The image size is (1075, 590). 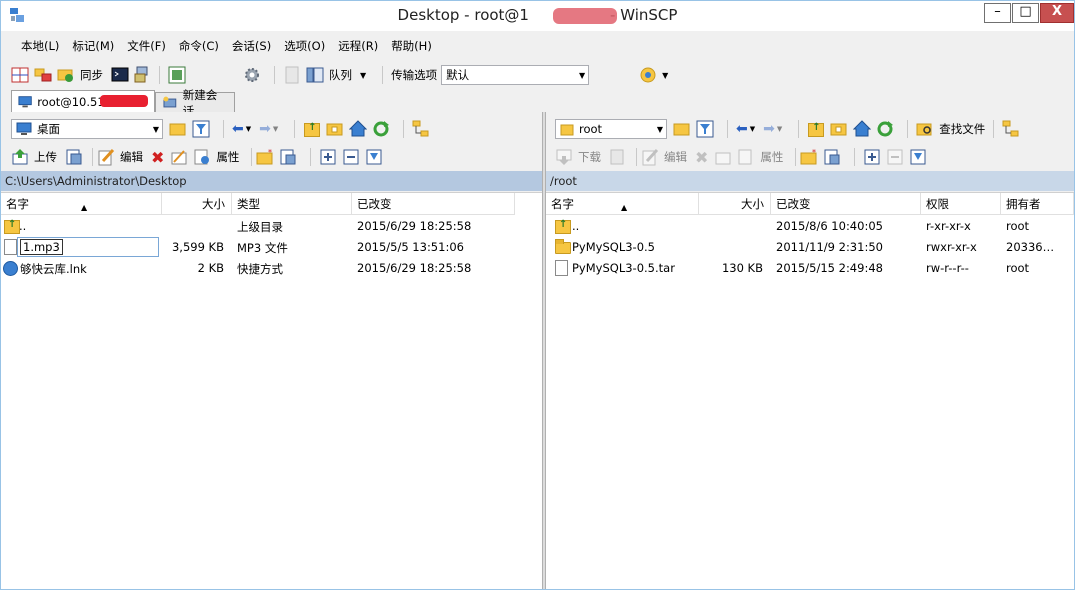 What do you see at coordinates (91, 46) in the screenshot?
I see `menu-mark: 标记(M)` at bounding box center [91, 46].